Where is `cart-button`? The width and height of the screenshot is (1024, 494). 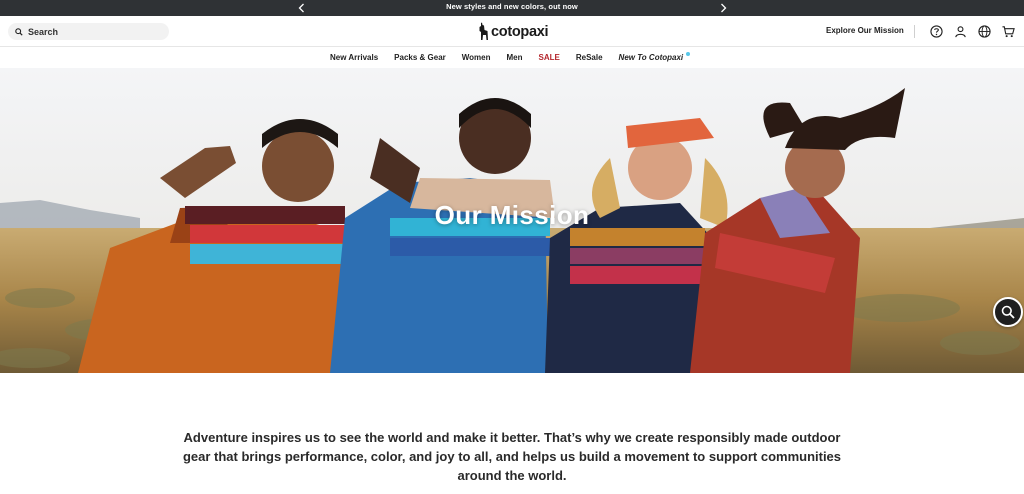
cart-button is located at coordinates (1008, 31).